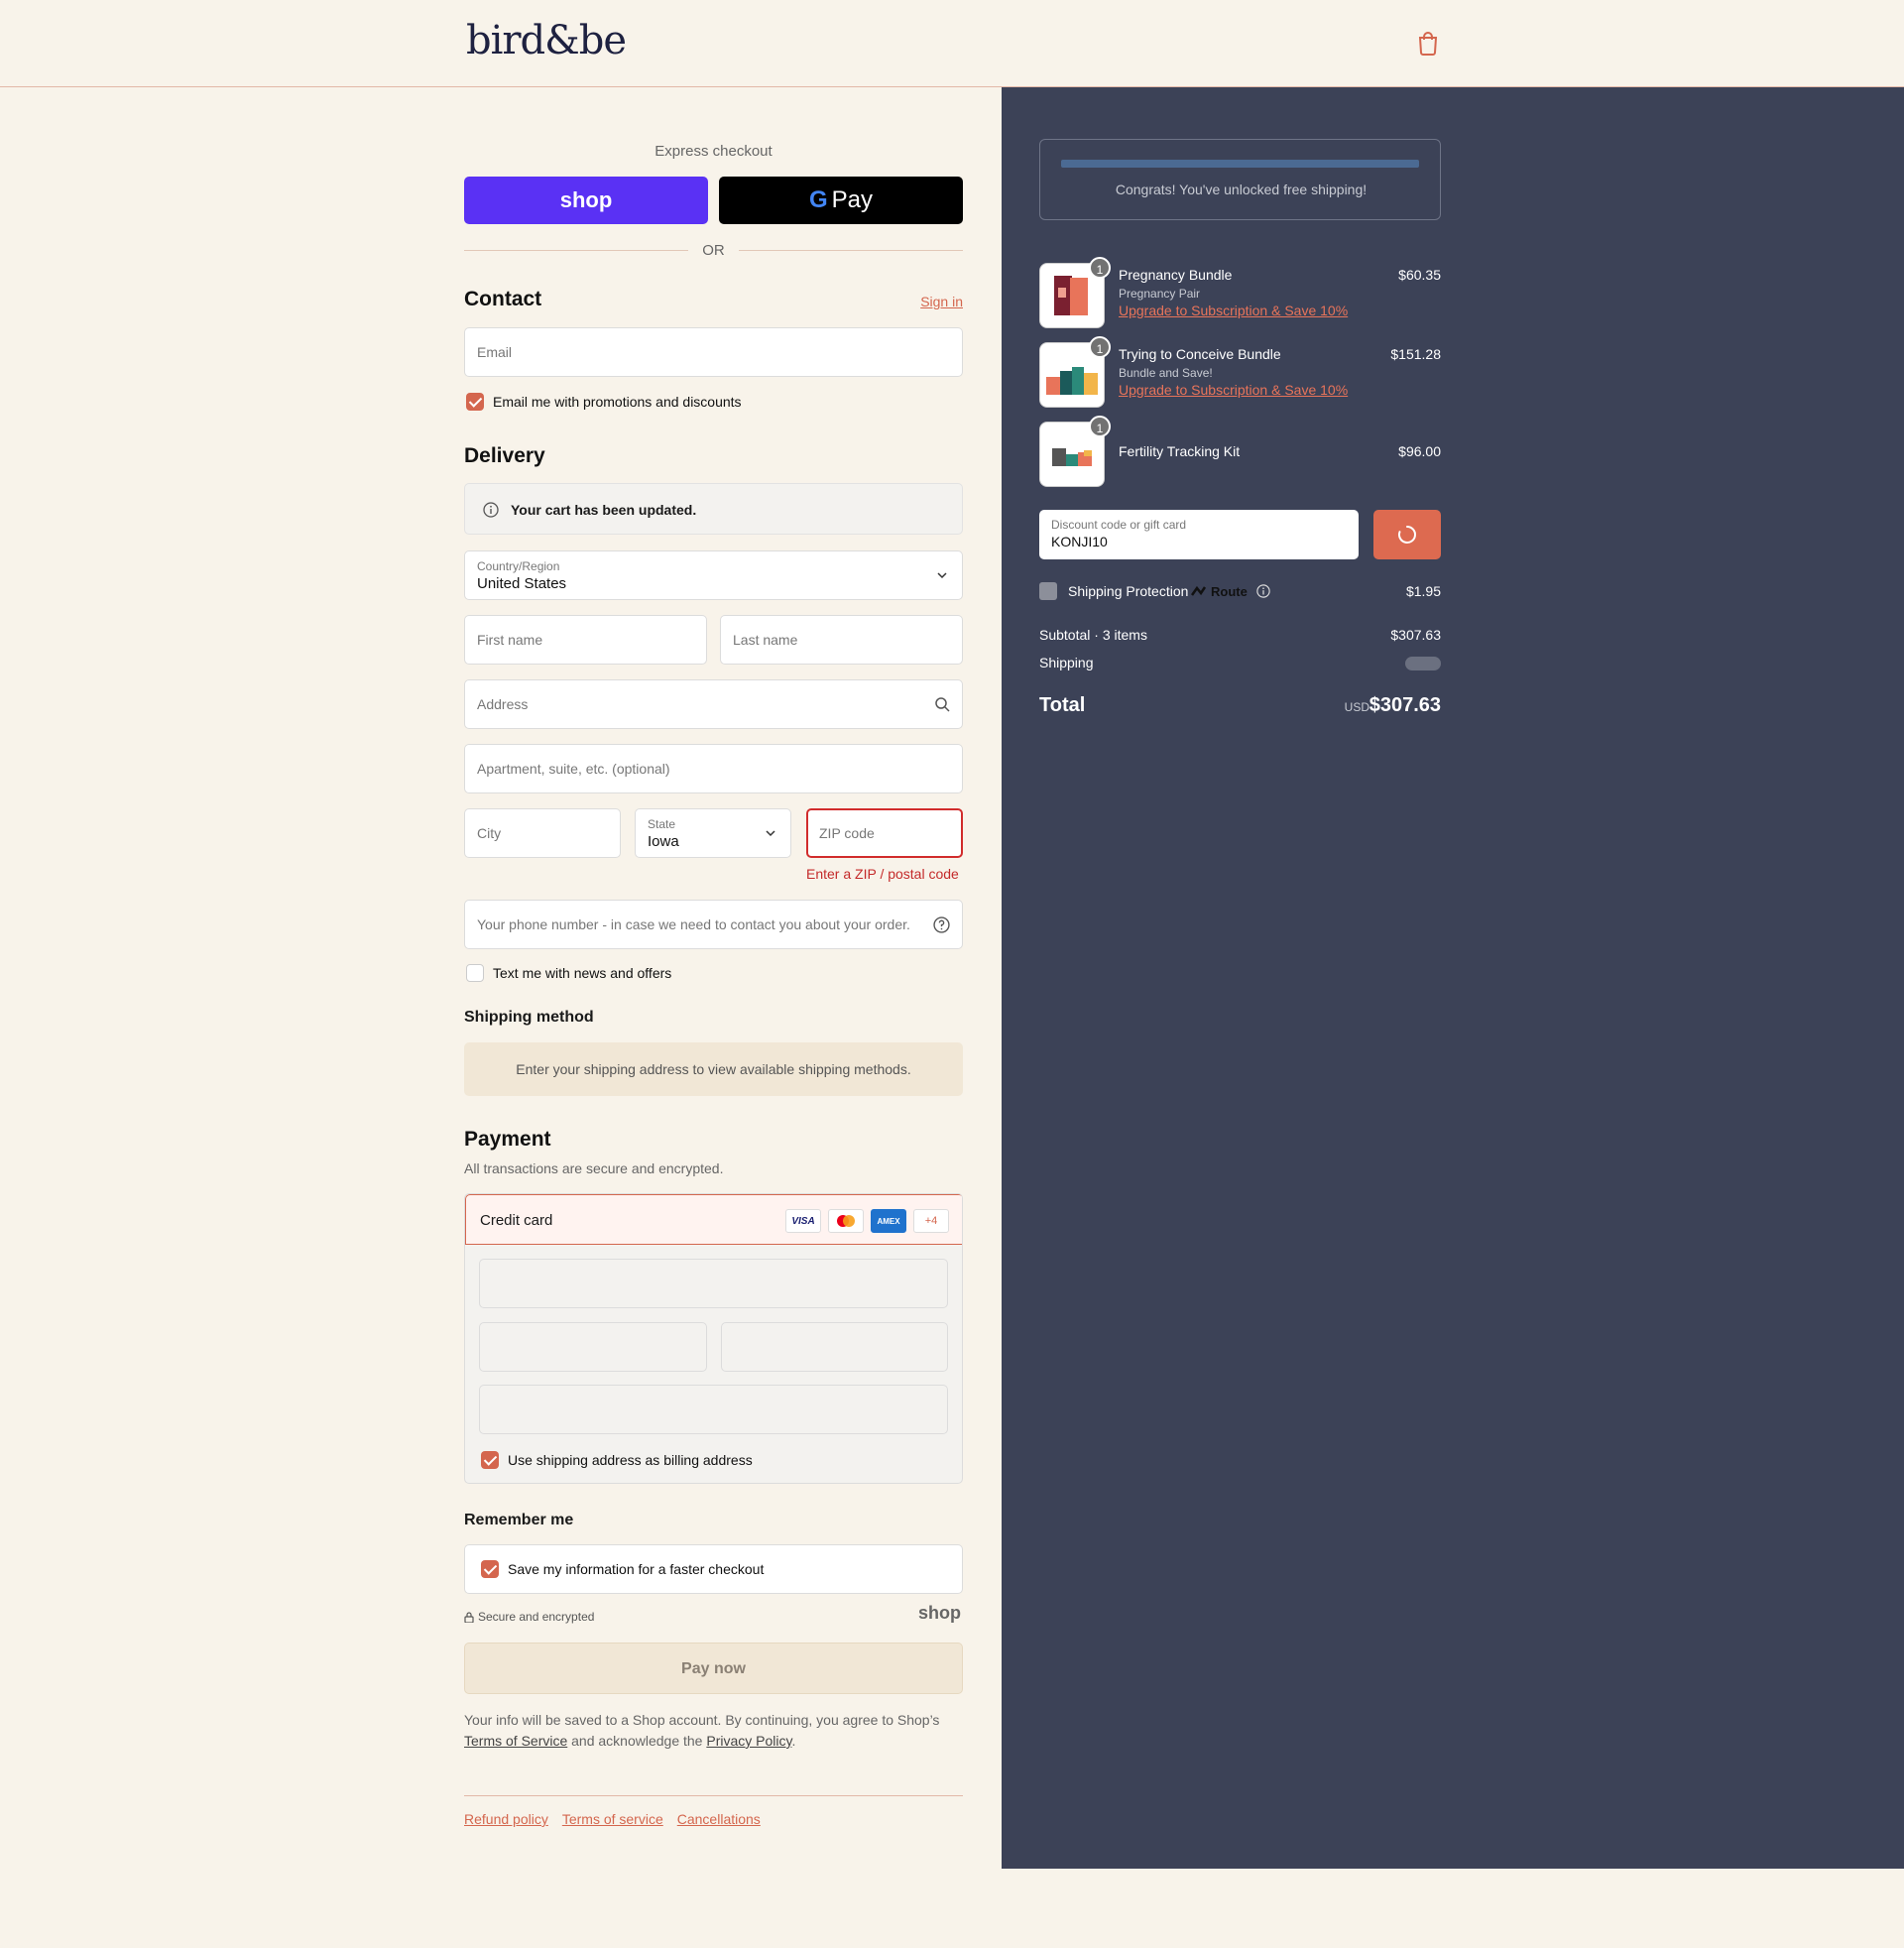 This screenshot has height=1948, width=1904. Describe the element at coordinates (1419, 451) in the screenshot. I see `item-price: $96.00` at that location.